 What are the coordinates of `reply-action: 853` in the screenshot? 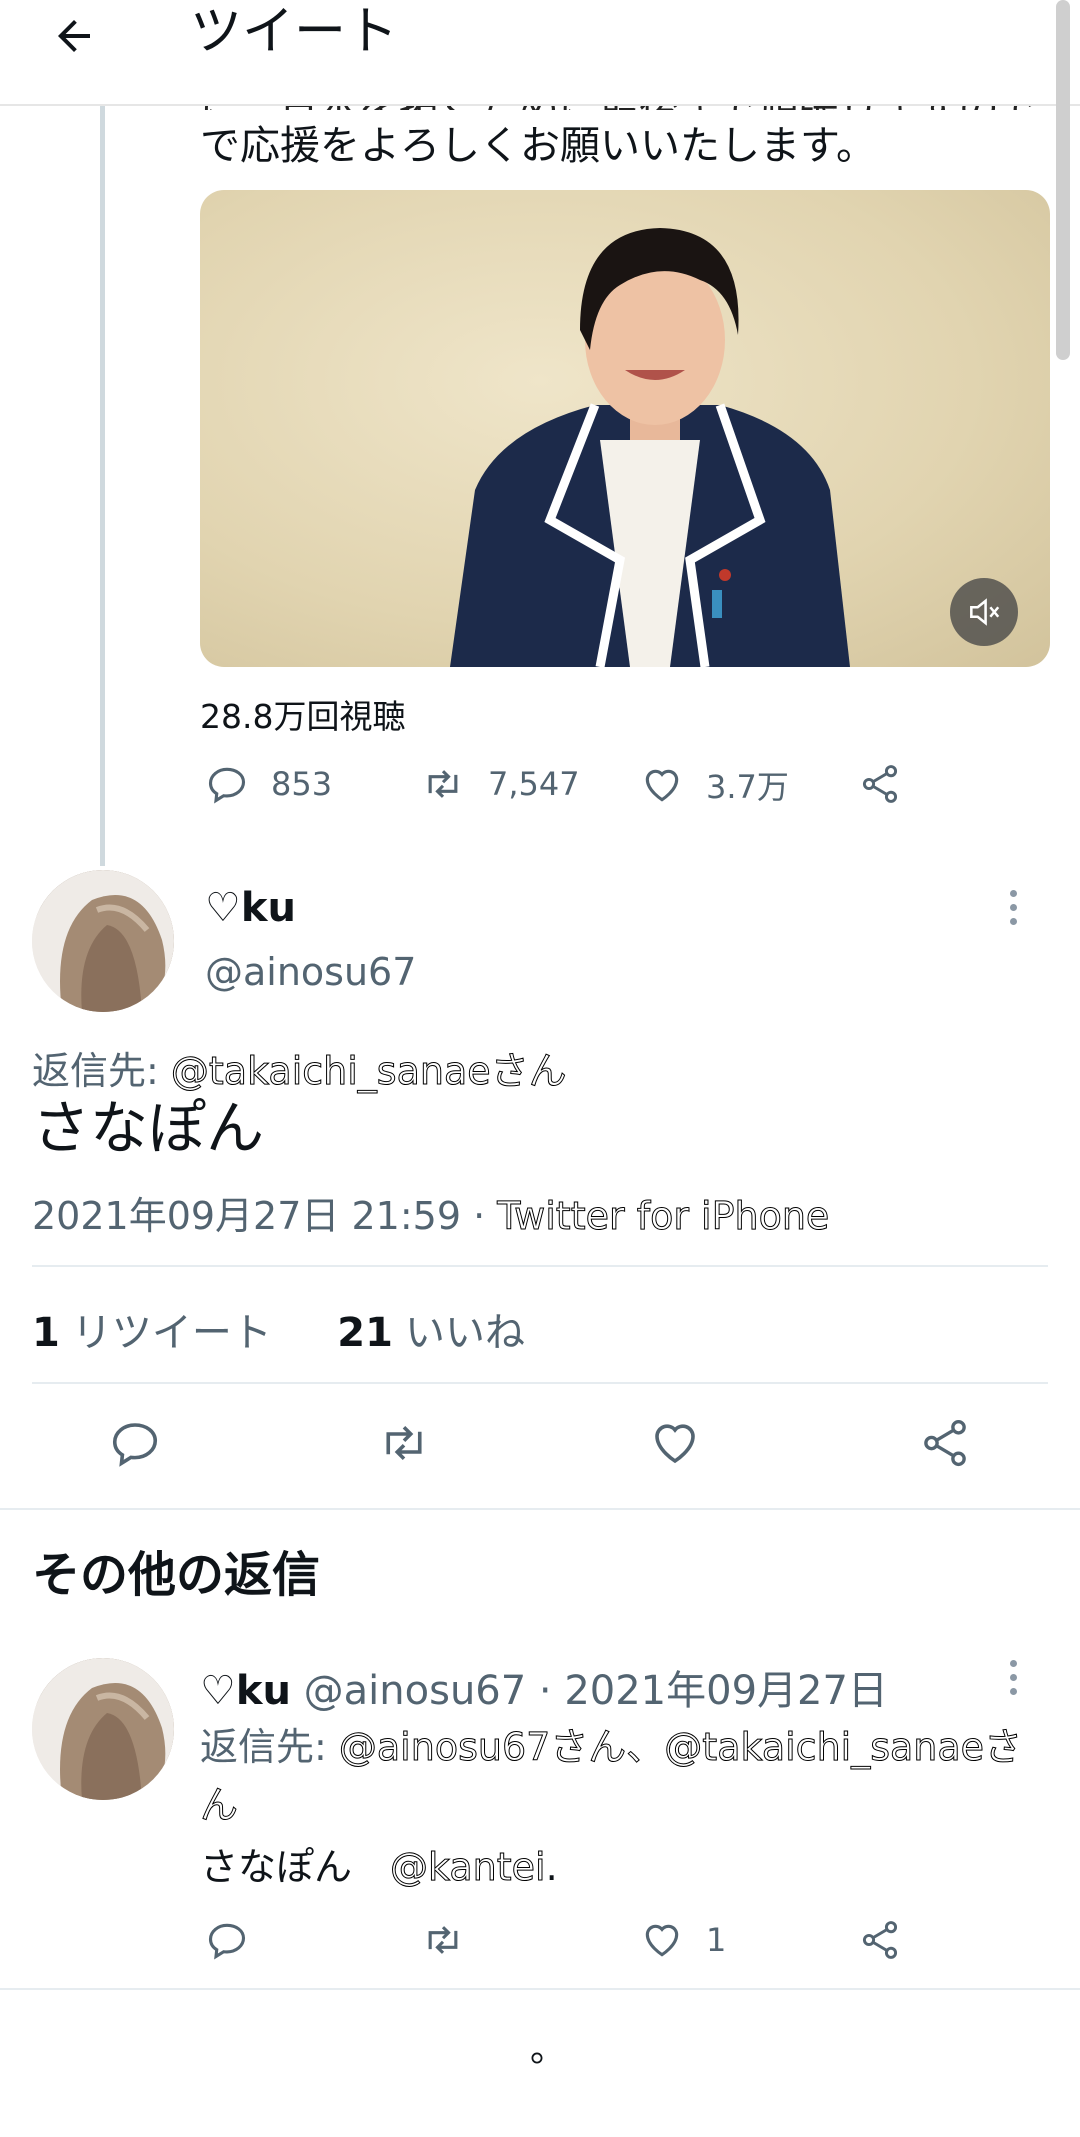 It's located at (268, 784).